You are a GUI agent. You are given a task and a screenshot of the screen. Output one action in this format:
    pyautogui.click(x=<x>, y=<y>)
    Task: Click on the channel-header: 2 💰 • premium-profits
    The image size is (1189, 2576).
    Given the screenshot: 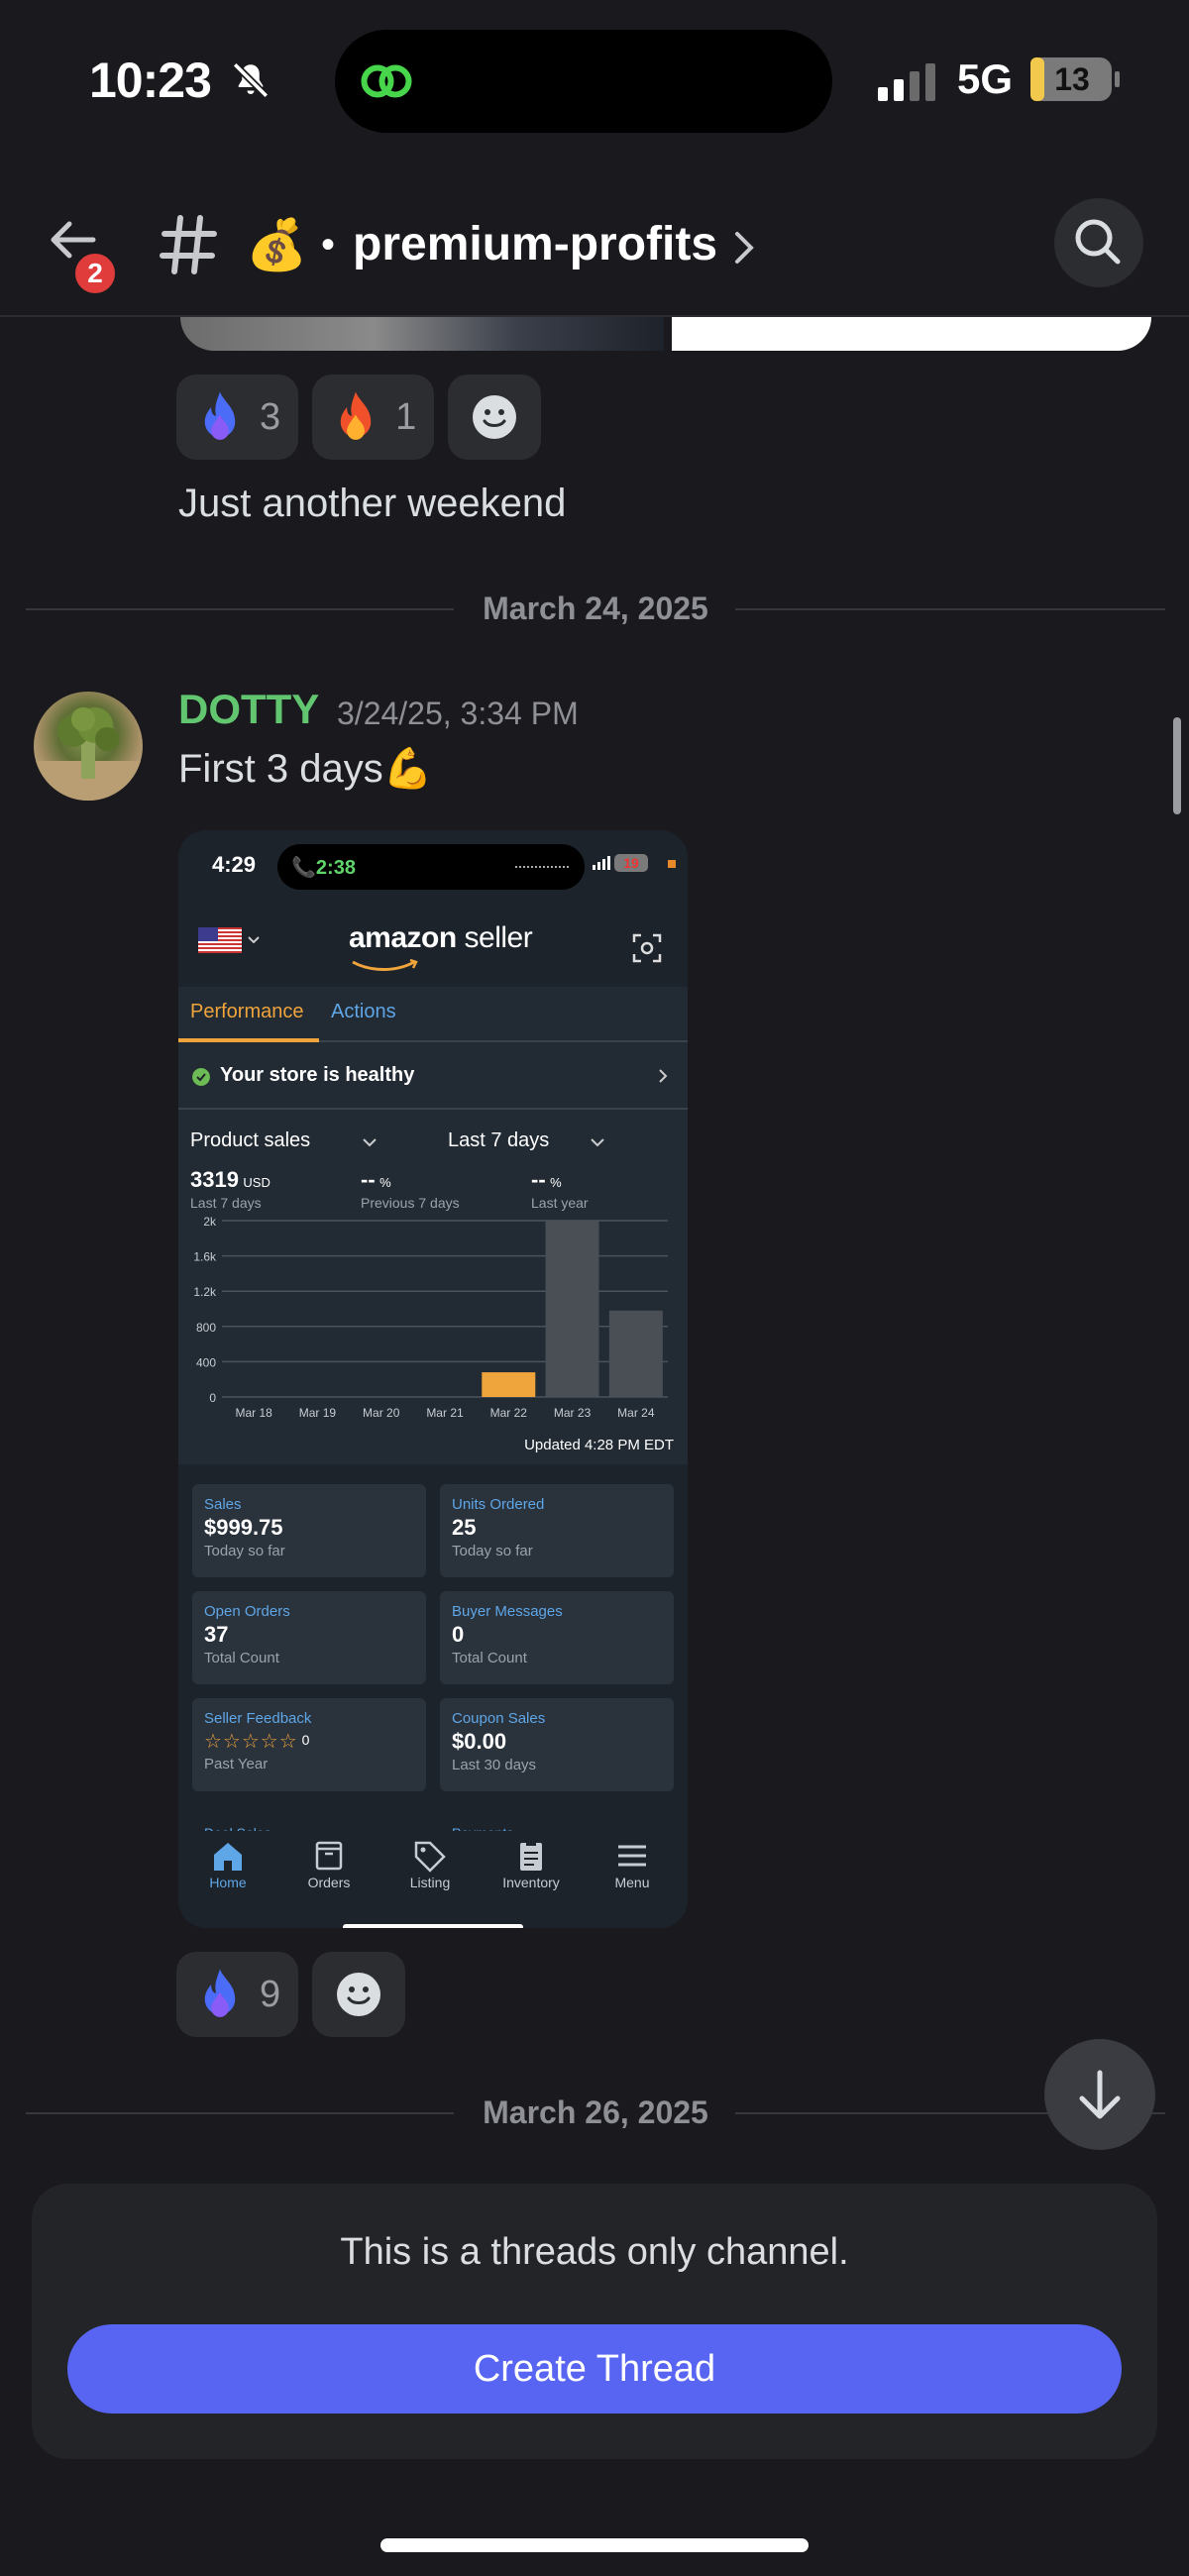 What is the action you would take?
    pyautogui.click(x=594, y=238)
    